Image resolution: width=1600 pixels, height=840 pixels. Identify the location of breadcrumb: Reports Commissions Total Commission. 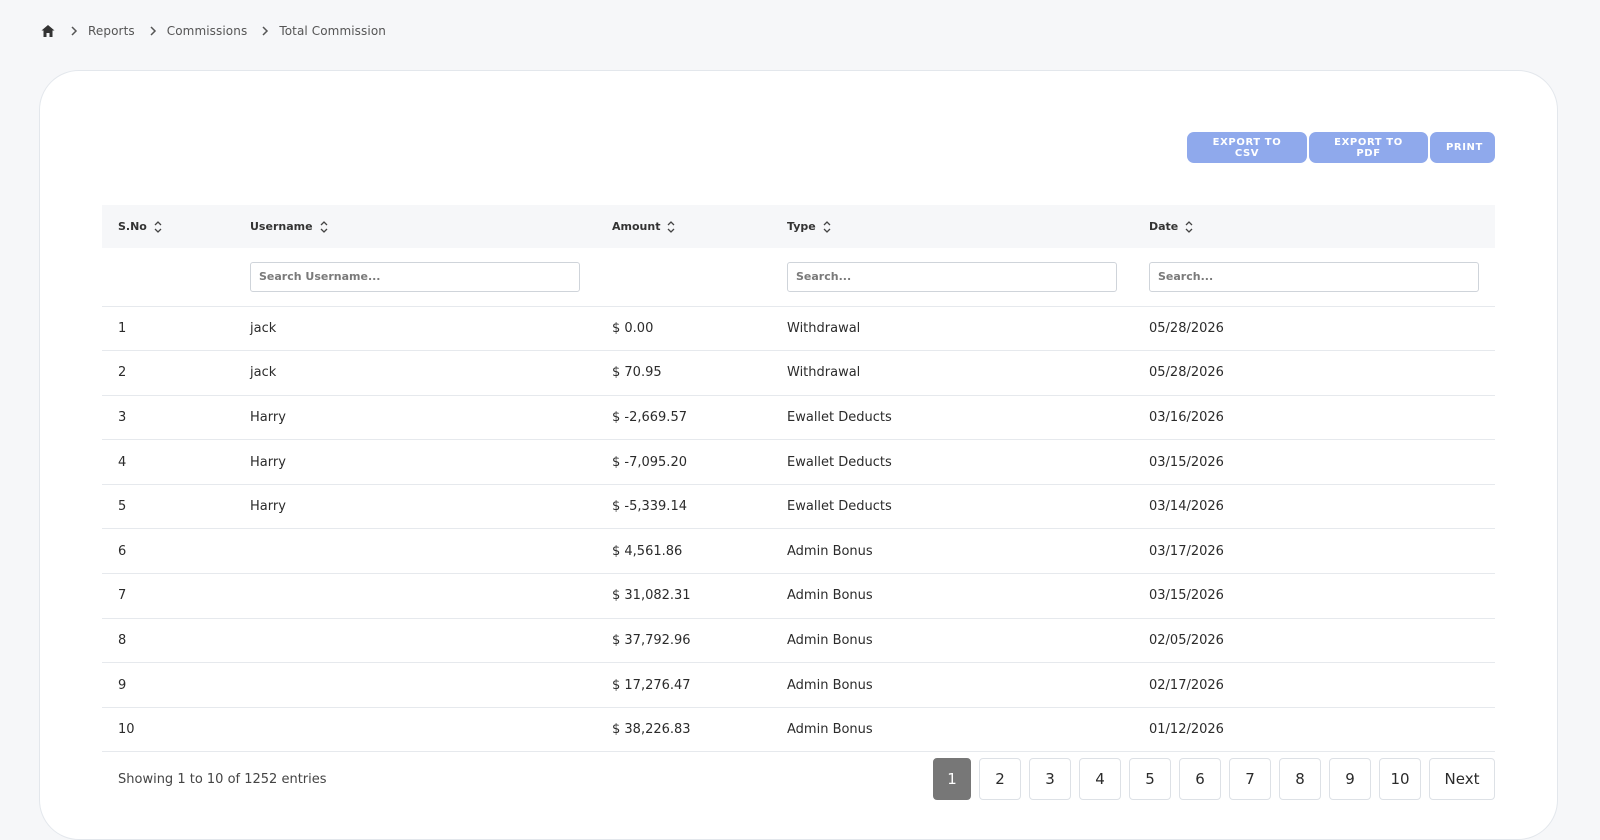
(213, 31).